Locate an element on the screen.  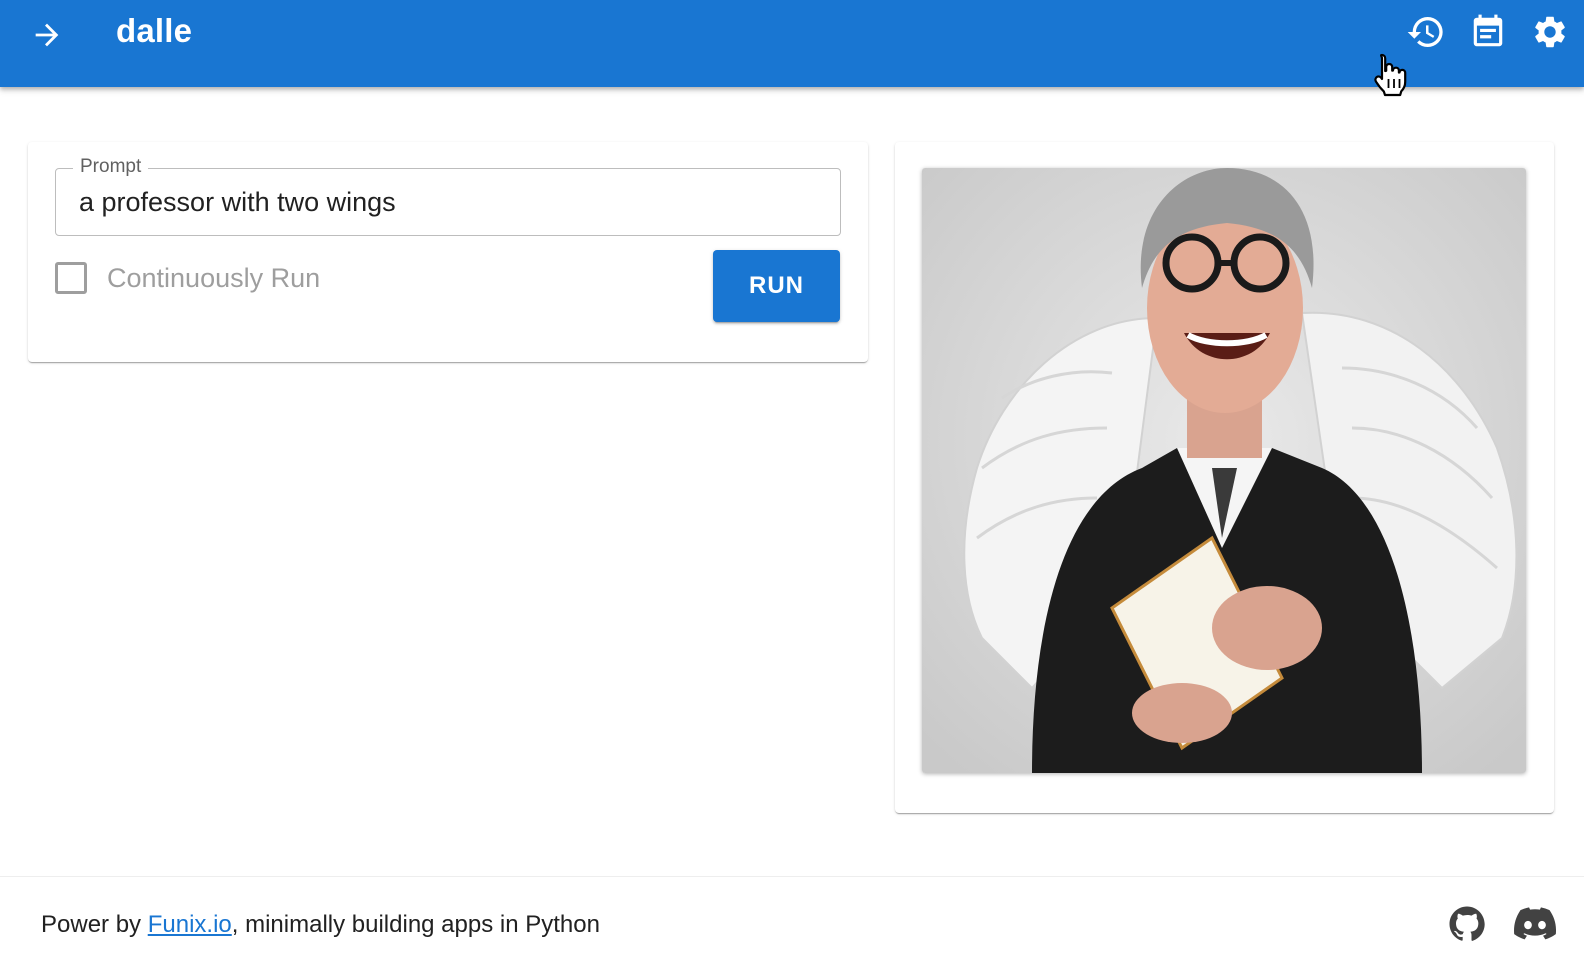
history-icon is located at coordinates (1425, 32).